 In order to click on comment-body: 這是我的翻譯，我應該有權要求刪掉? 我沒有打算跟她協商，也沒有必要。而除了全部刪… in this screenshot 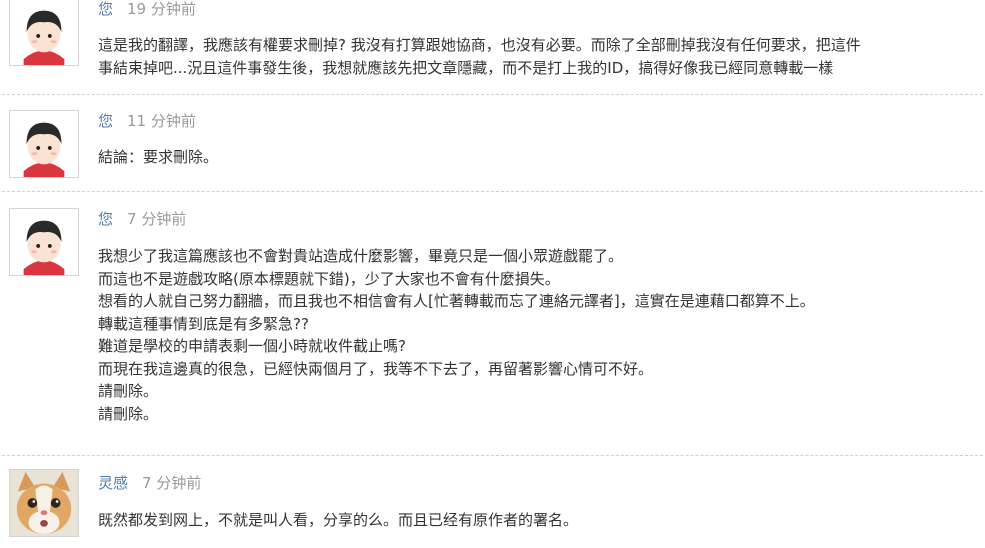, I will do `click(533, 56)`.